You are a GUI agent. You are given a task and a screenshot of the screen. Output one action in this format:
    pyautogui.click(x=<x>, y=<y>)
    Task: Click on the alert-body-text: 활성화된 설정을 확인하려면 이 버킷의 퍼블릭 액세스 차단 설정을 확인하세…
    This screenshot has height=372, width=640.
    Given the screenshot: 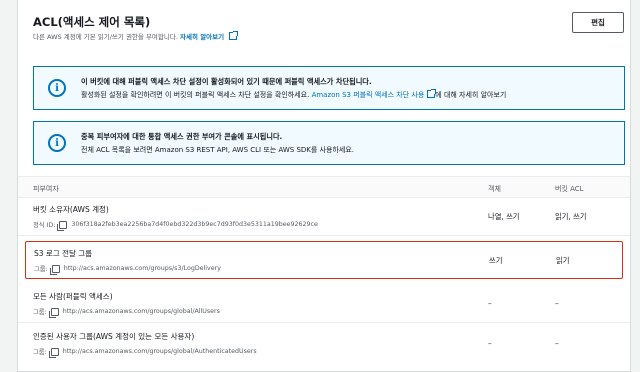 What is the action you would take?
    pyautogui.click(x=196, y=95)
    